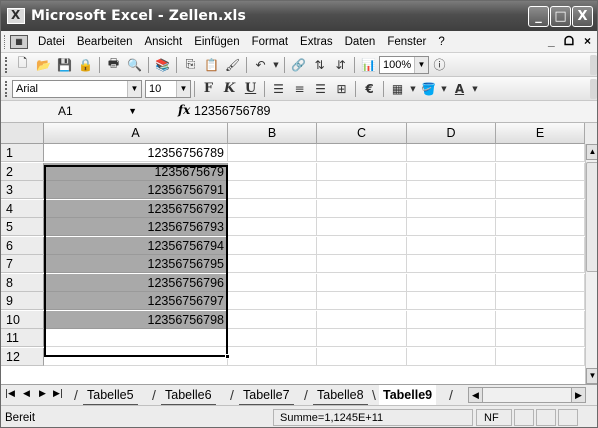  Describe the element at coordinates (22, 282) in the screenshot. I see `row-header: 8` at that location.